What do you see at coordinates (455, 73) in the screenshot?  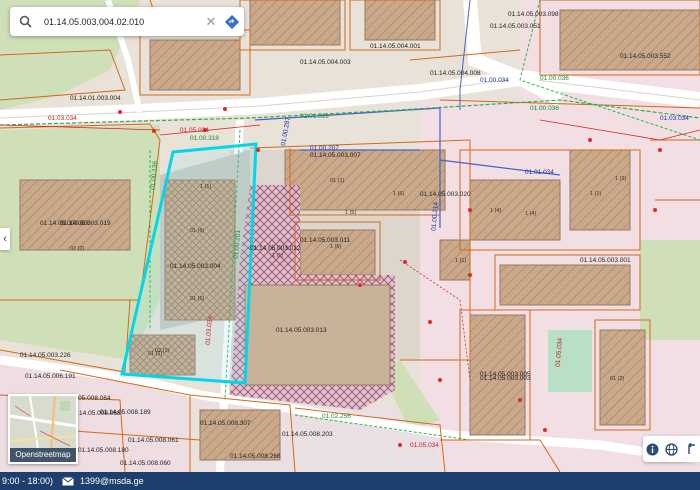 I see `parcel-label: 01.14.05.004.008` at bounding box center [455, 73].